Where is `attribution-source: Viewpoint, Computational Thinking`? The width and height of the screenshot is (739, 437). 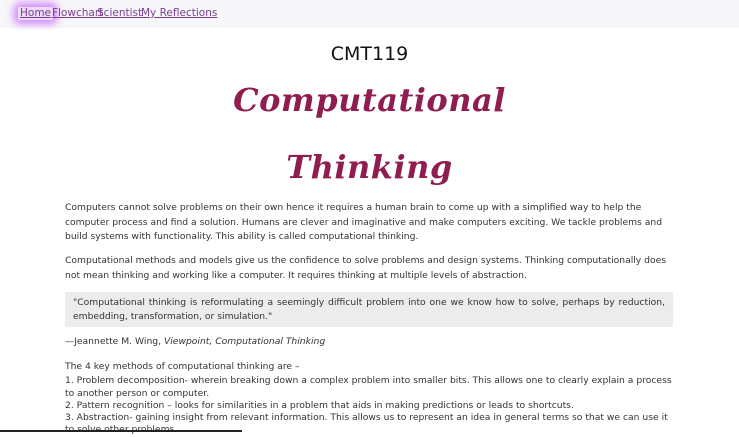
attribution-source: Viewpoint, Computational Thinking is located at coordinates (244, 341).